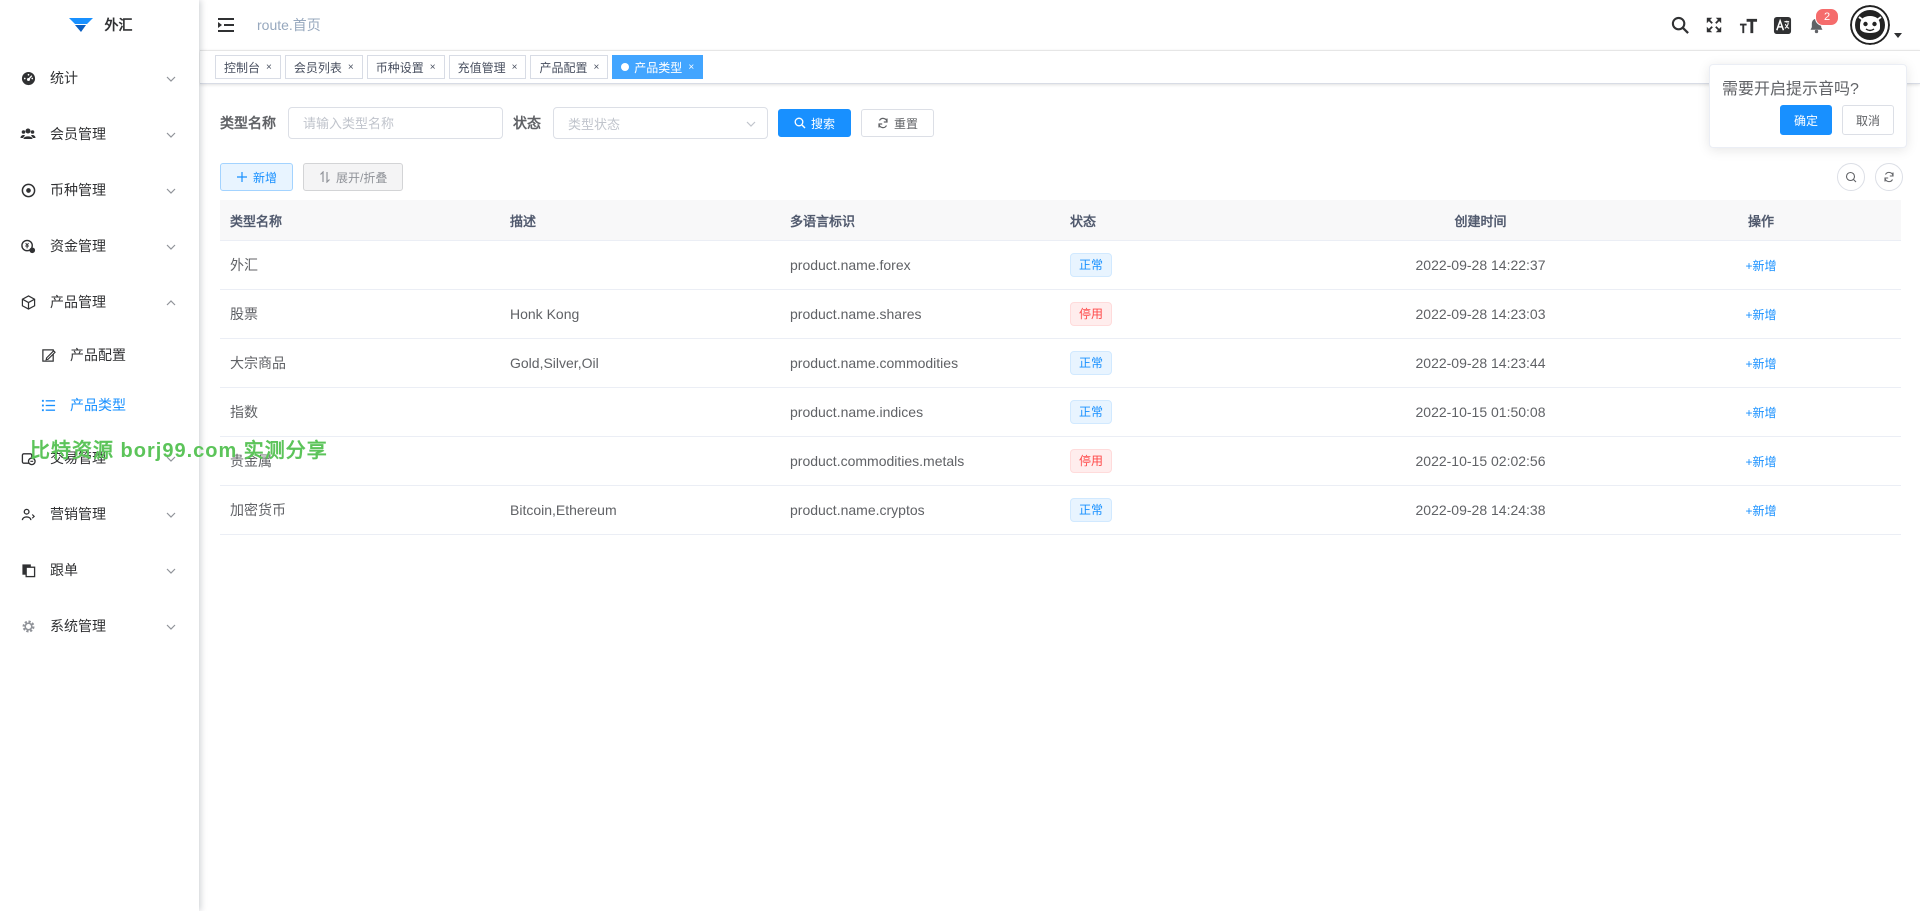 This screenshot has width=1920, height=911. I want to click on type-name-input, so click(395, 123).